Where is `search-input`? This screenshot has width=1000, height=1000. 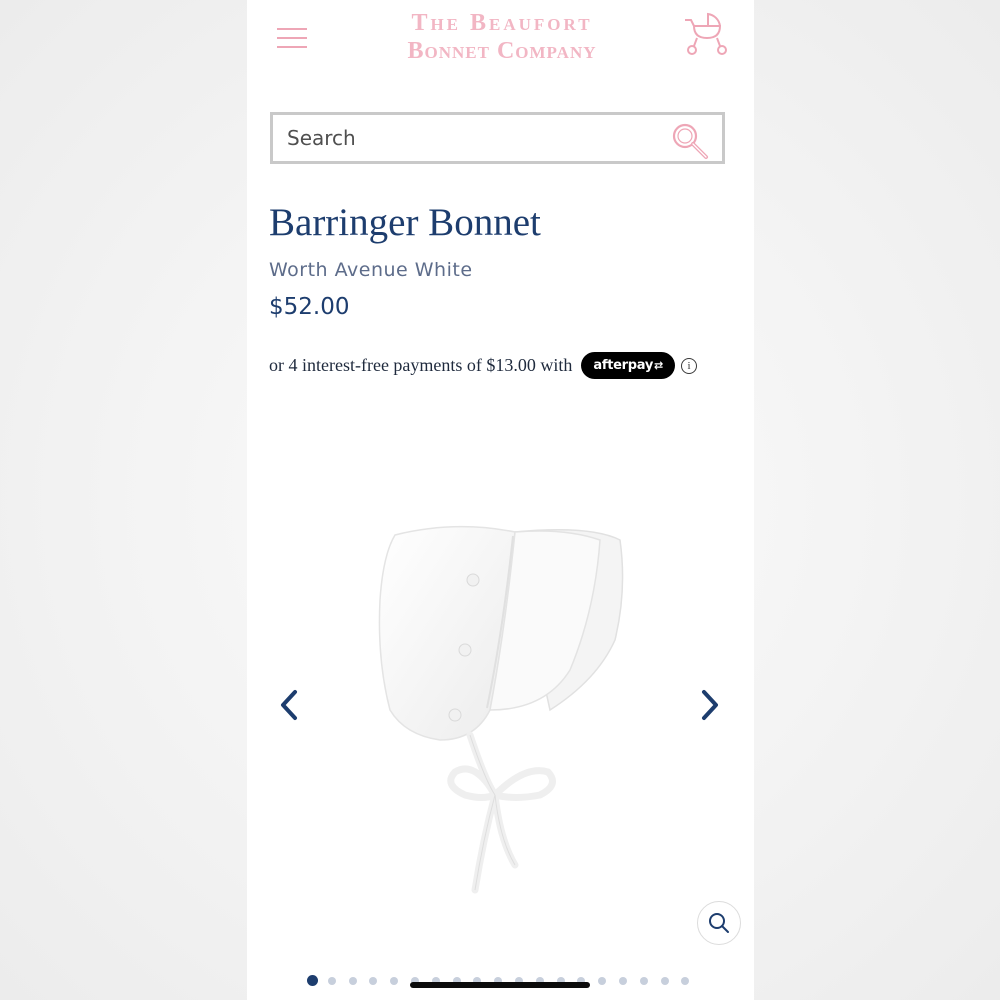
search-input is located at coordinates (467, 138).